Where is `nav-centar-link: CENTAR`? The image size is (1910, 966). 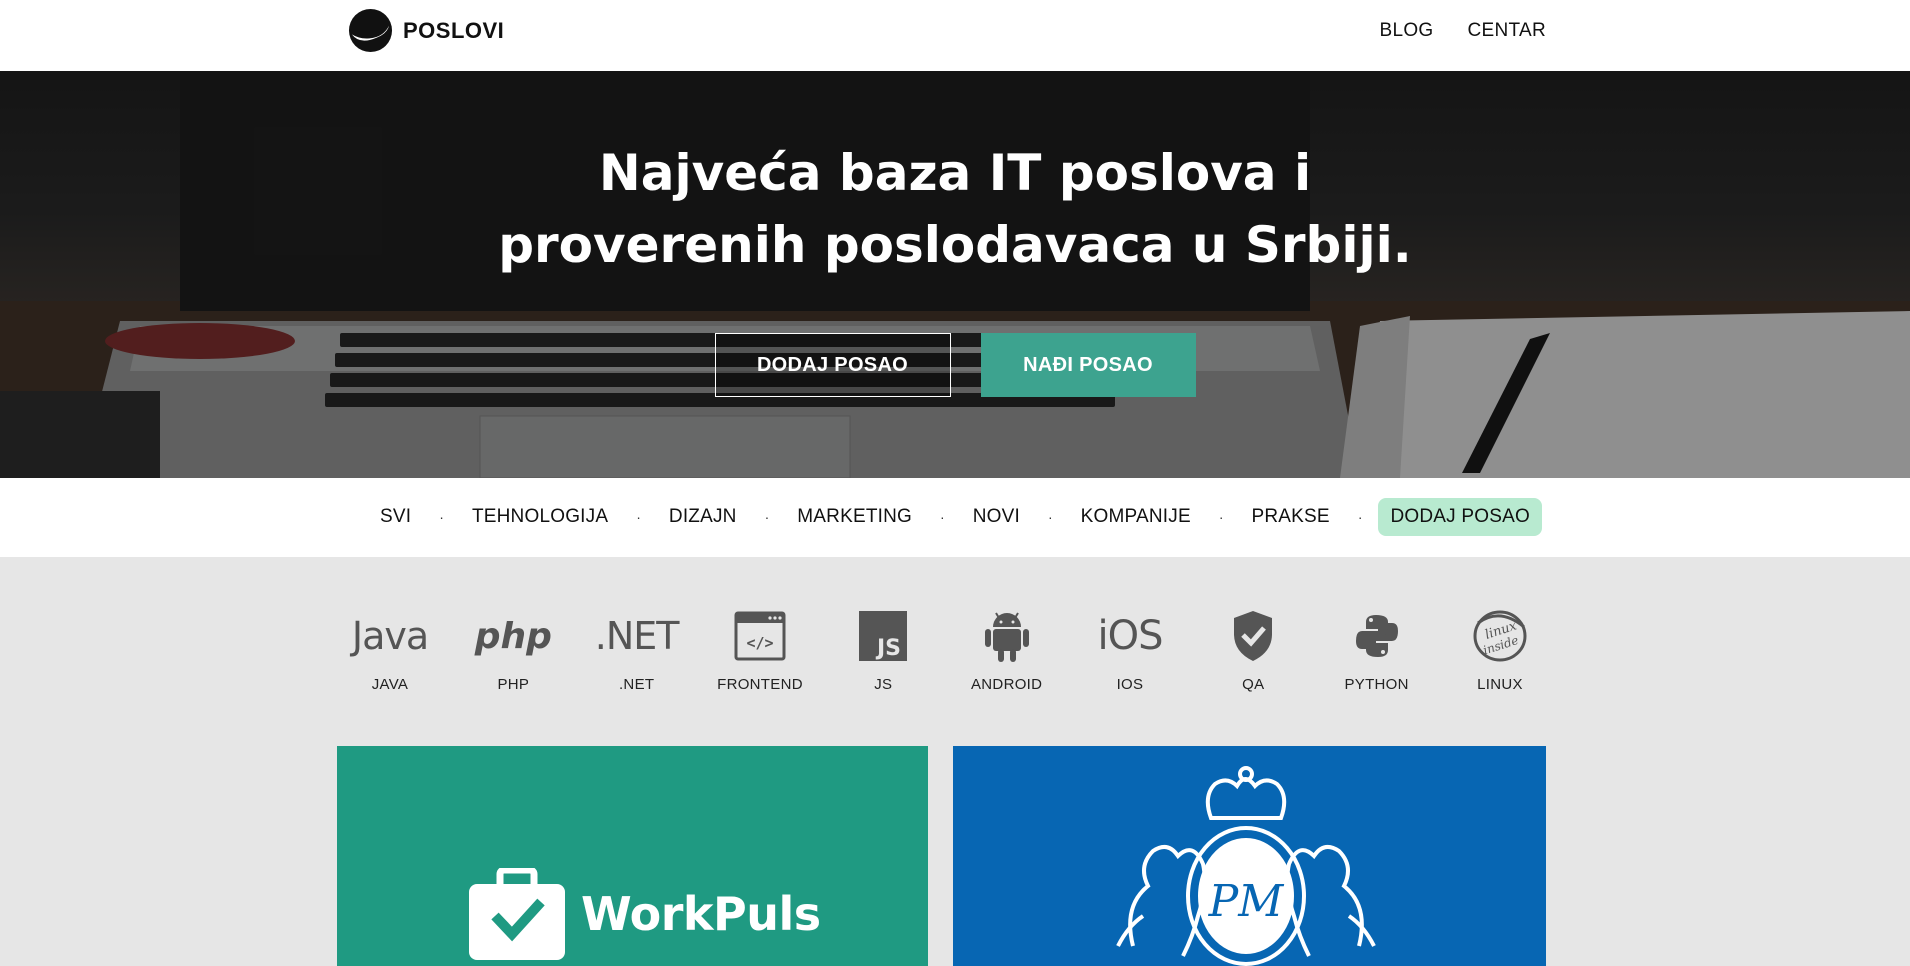 nav-centar-link: CENTAR is located at coordinates (1506, 31).